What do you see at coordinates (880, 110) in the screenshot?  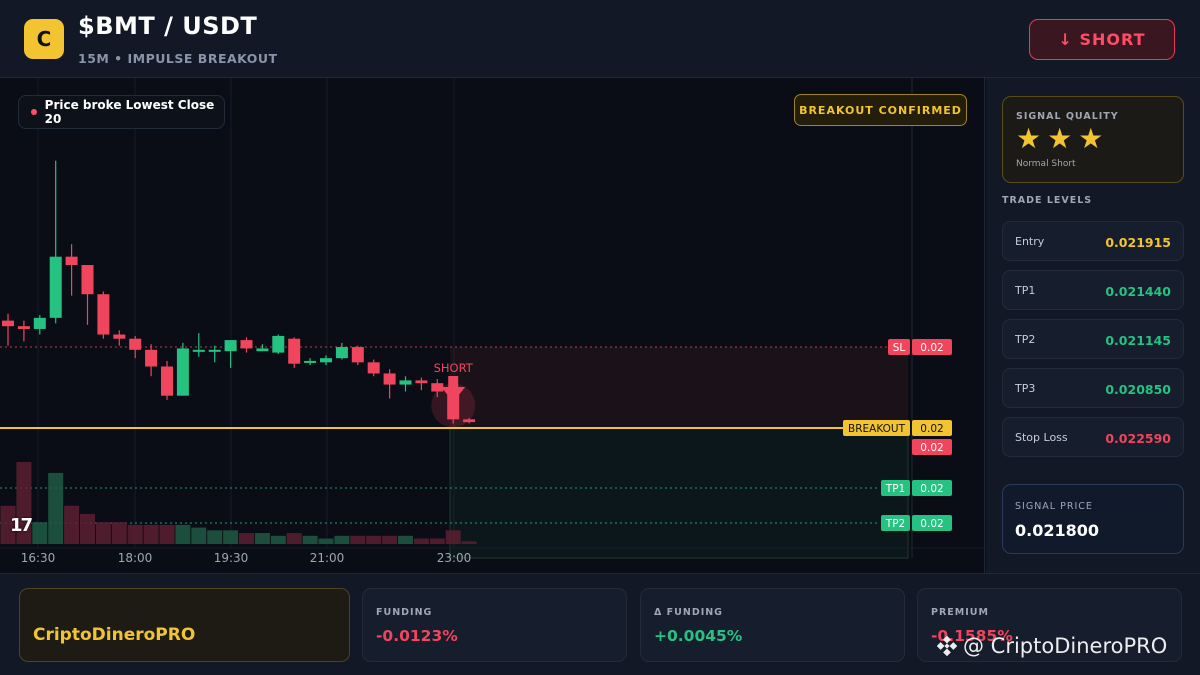 I see `breakout-badge: BREAKOUT CONFIRMED` at bounding box center [880, 110].